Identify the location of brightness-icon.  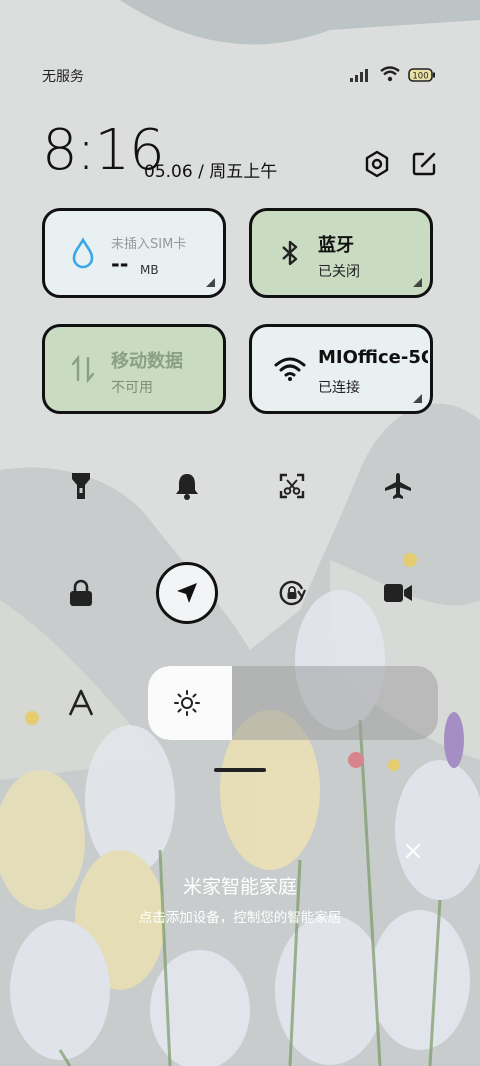
(187, 705).